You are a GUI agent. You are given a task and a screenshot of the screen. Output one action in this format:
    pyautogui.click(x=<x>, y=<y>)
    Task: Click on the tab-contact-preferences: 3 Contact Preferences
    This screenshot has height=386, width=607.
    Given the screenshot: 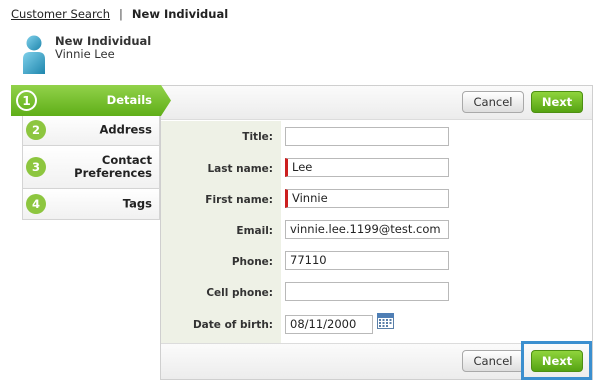 What is the action you would take?
    pyautogui.click(x=91, y=167)
    